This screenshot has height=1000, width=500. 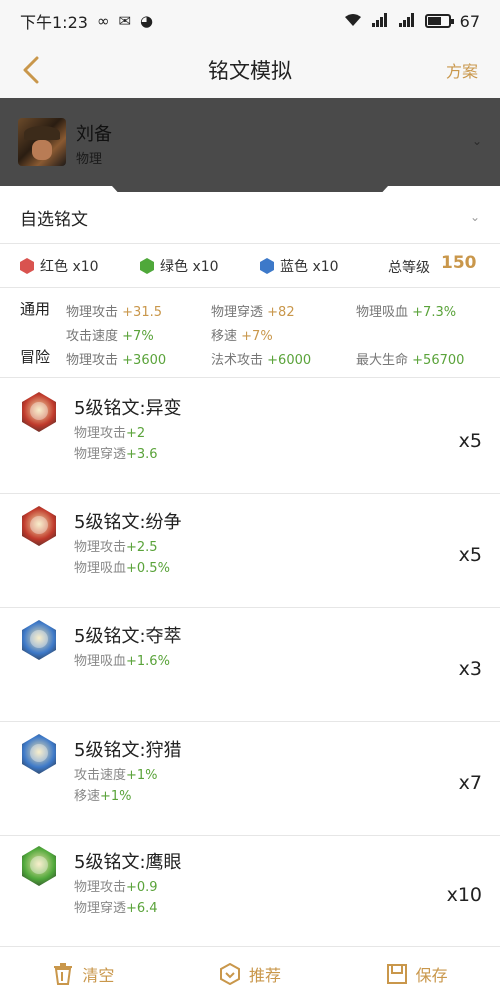 I want to click on rune-item: 5级铭文:夺萃 物理吸血+1.6% x3, so click(x=250, y=665).